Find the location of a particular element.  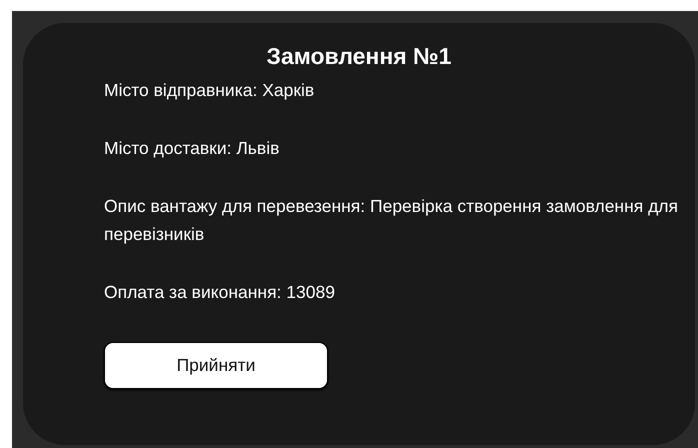

order-detail: Місто відправника: Харків is located at coordinates (210, 90).